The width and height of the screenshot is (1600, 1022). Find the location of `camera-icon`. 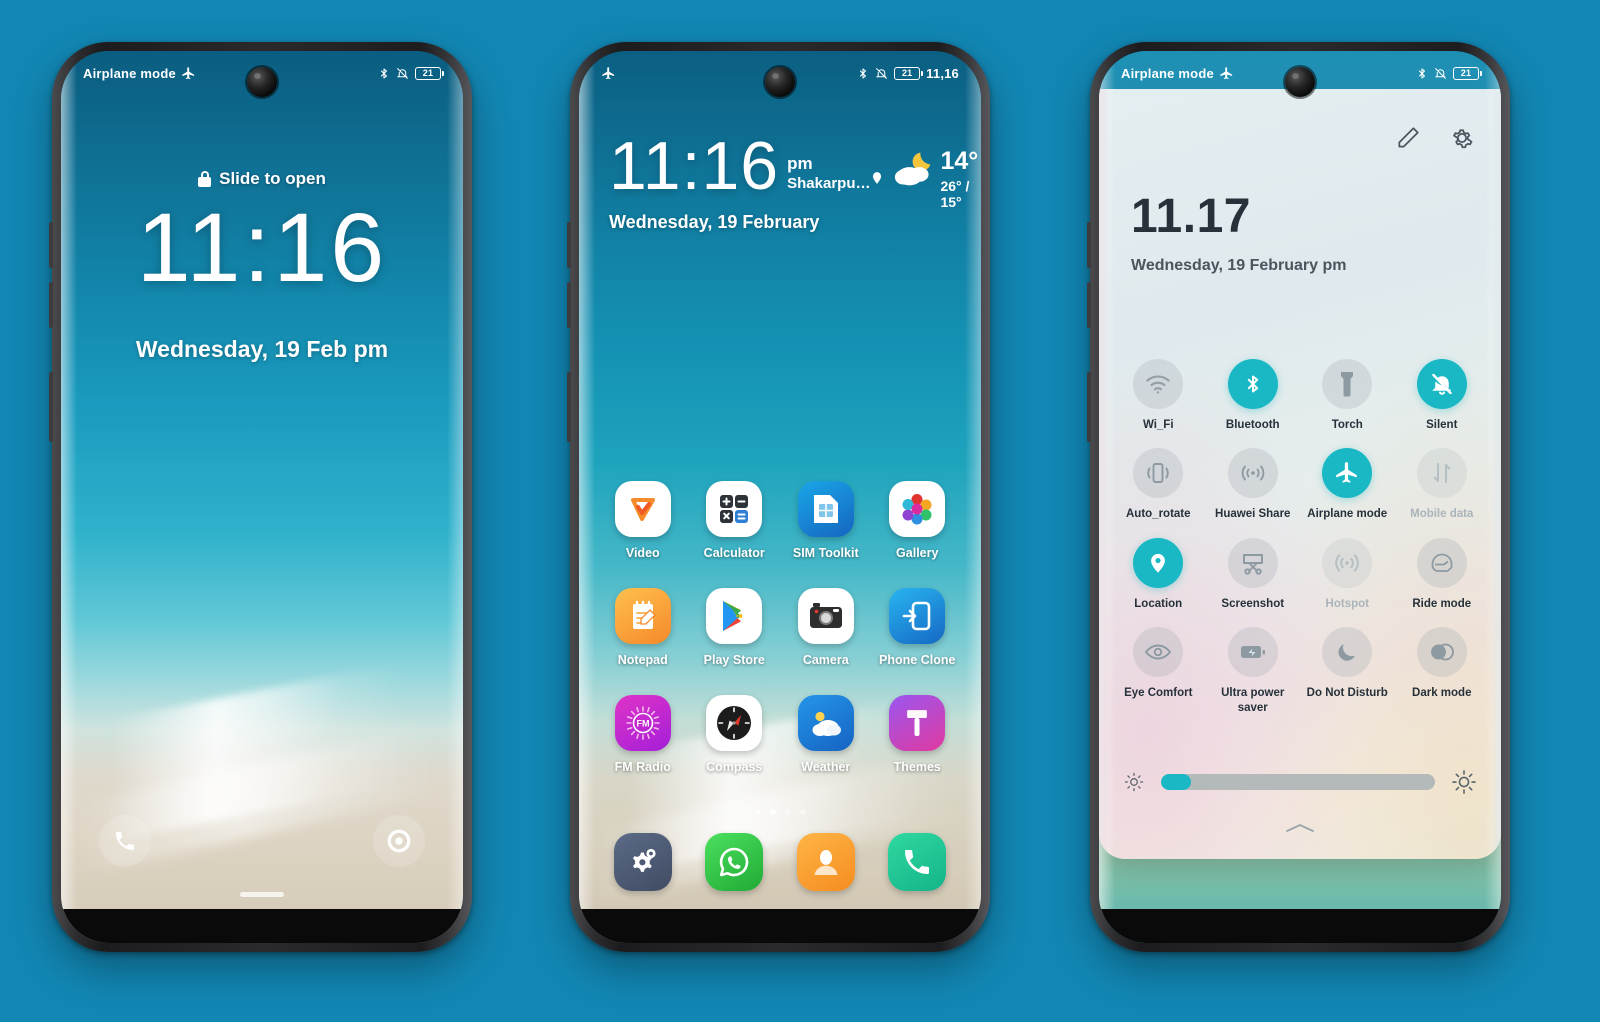

camera-icon is located at coordinates (825, 616).